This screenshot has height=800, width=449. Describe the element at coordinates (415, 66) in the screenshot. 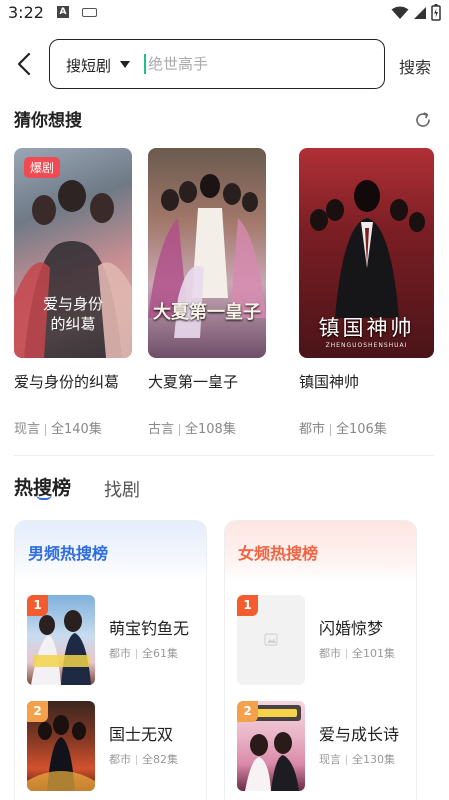

I see `search-button: 搜索` at that location.